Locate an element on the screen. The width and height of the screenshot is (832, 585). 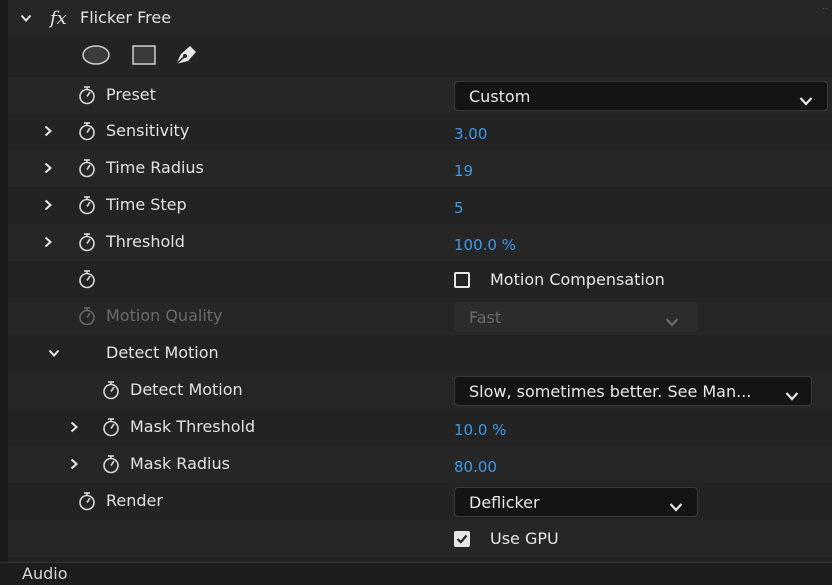
effect-header: fx Flicker Free ·· is located at coordinates (420, 18).